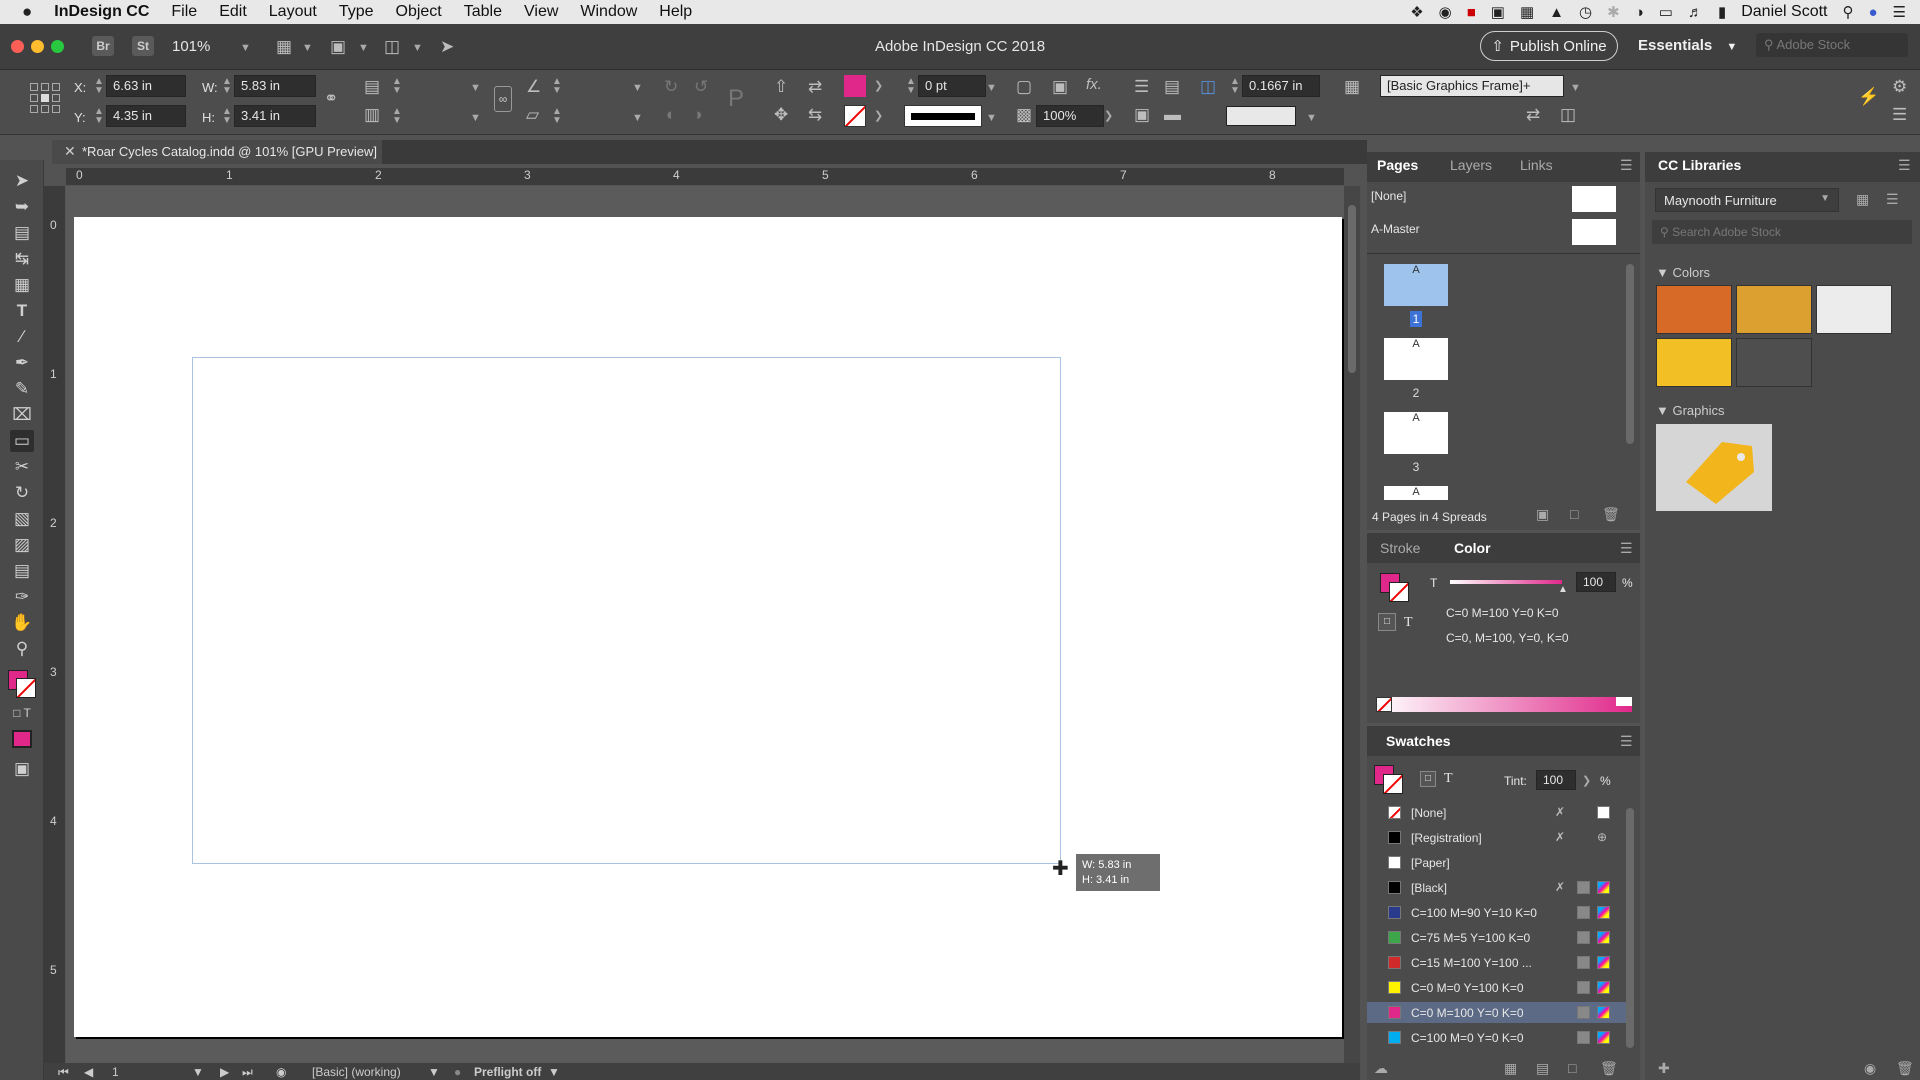 This screenshot has height=1080, width=1920. Describe the element at coordinates (22, 623) in the screenshot. I see `hand-tool-icon: ✋` at that location.